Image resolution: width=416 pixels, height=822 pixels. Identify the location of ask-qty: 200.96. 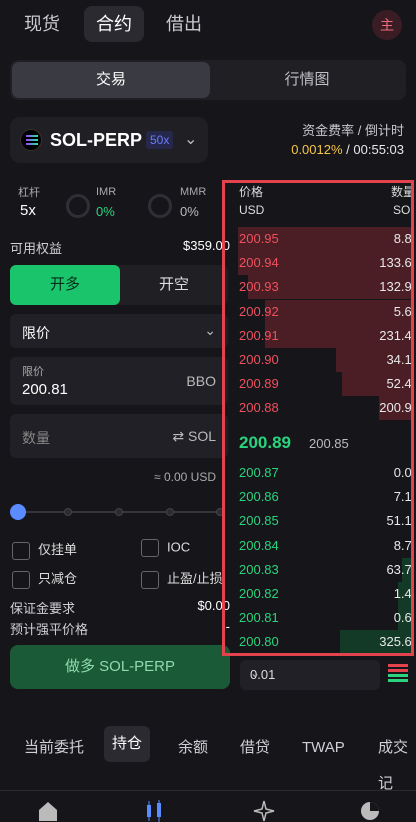
(395, 408).